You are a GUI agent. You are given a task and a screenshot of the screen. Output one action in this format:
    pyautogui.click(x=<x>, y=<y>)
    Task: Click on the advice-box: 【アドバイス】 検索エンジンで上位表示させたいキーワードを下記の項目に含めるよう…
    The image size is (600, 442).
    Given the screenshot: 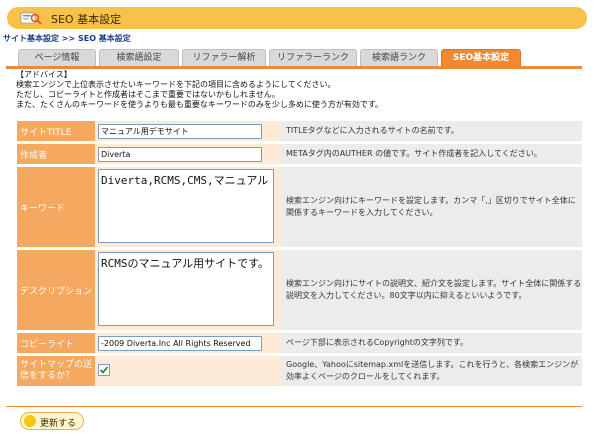 What is the action you would take?
    pyautogui.click(x=199, y=90)
    